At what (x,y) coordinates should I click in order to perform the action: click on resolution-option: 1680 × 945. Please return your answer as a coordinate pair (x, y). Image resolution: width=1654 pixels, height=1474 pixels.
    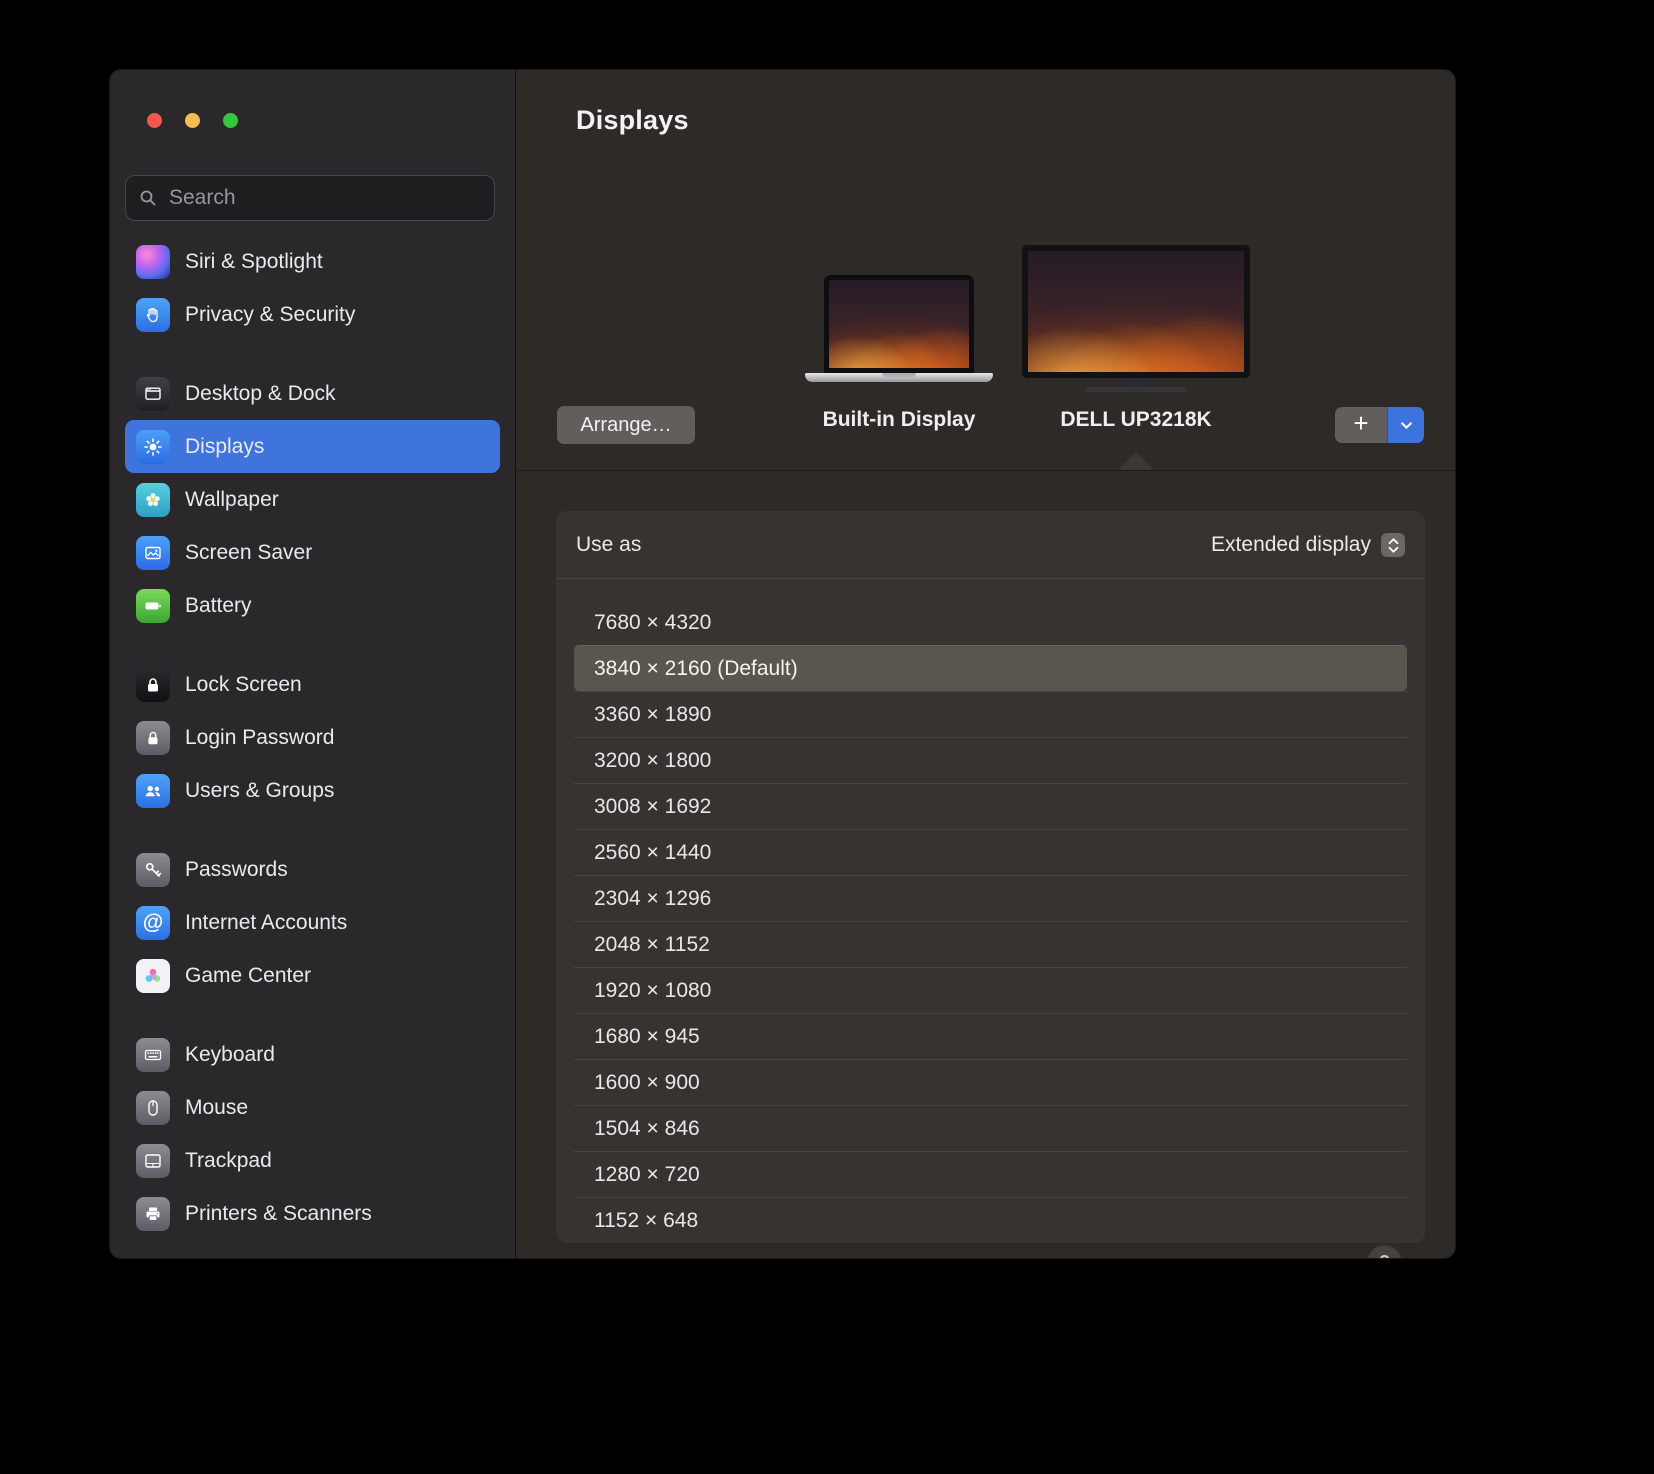
    Looking at the image, I should click on (990, 1036).